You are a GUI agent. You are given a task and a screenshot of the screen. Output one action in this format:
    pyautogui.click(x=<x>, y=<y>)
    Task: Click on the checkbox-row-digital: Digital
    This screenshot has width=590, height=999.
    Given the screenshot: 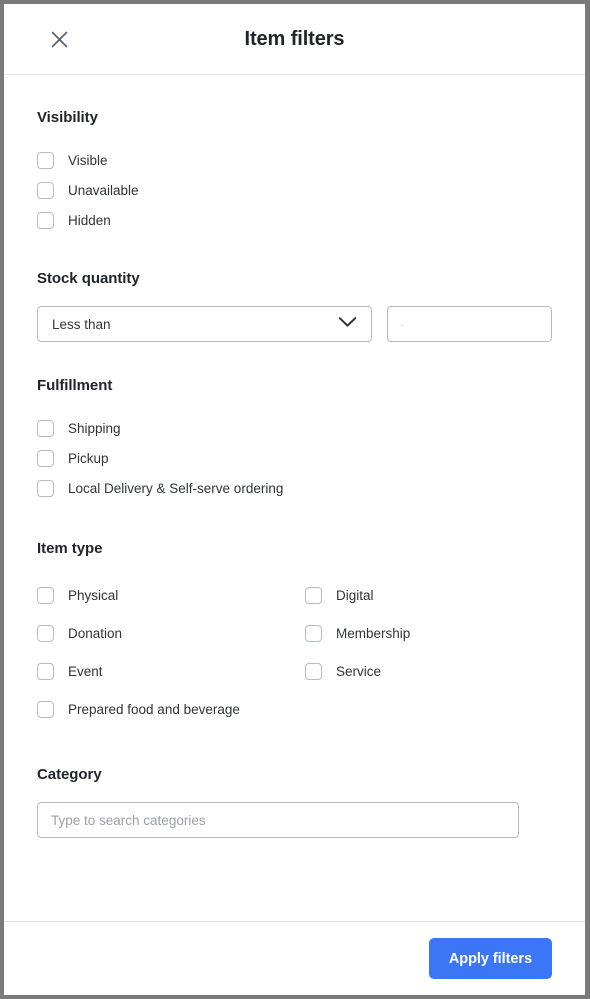 What is the action you would take?
    pyautogui.click(x=428, y=595)
    